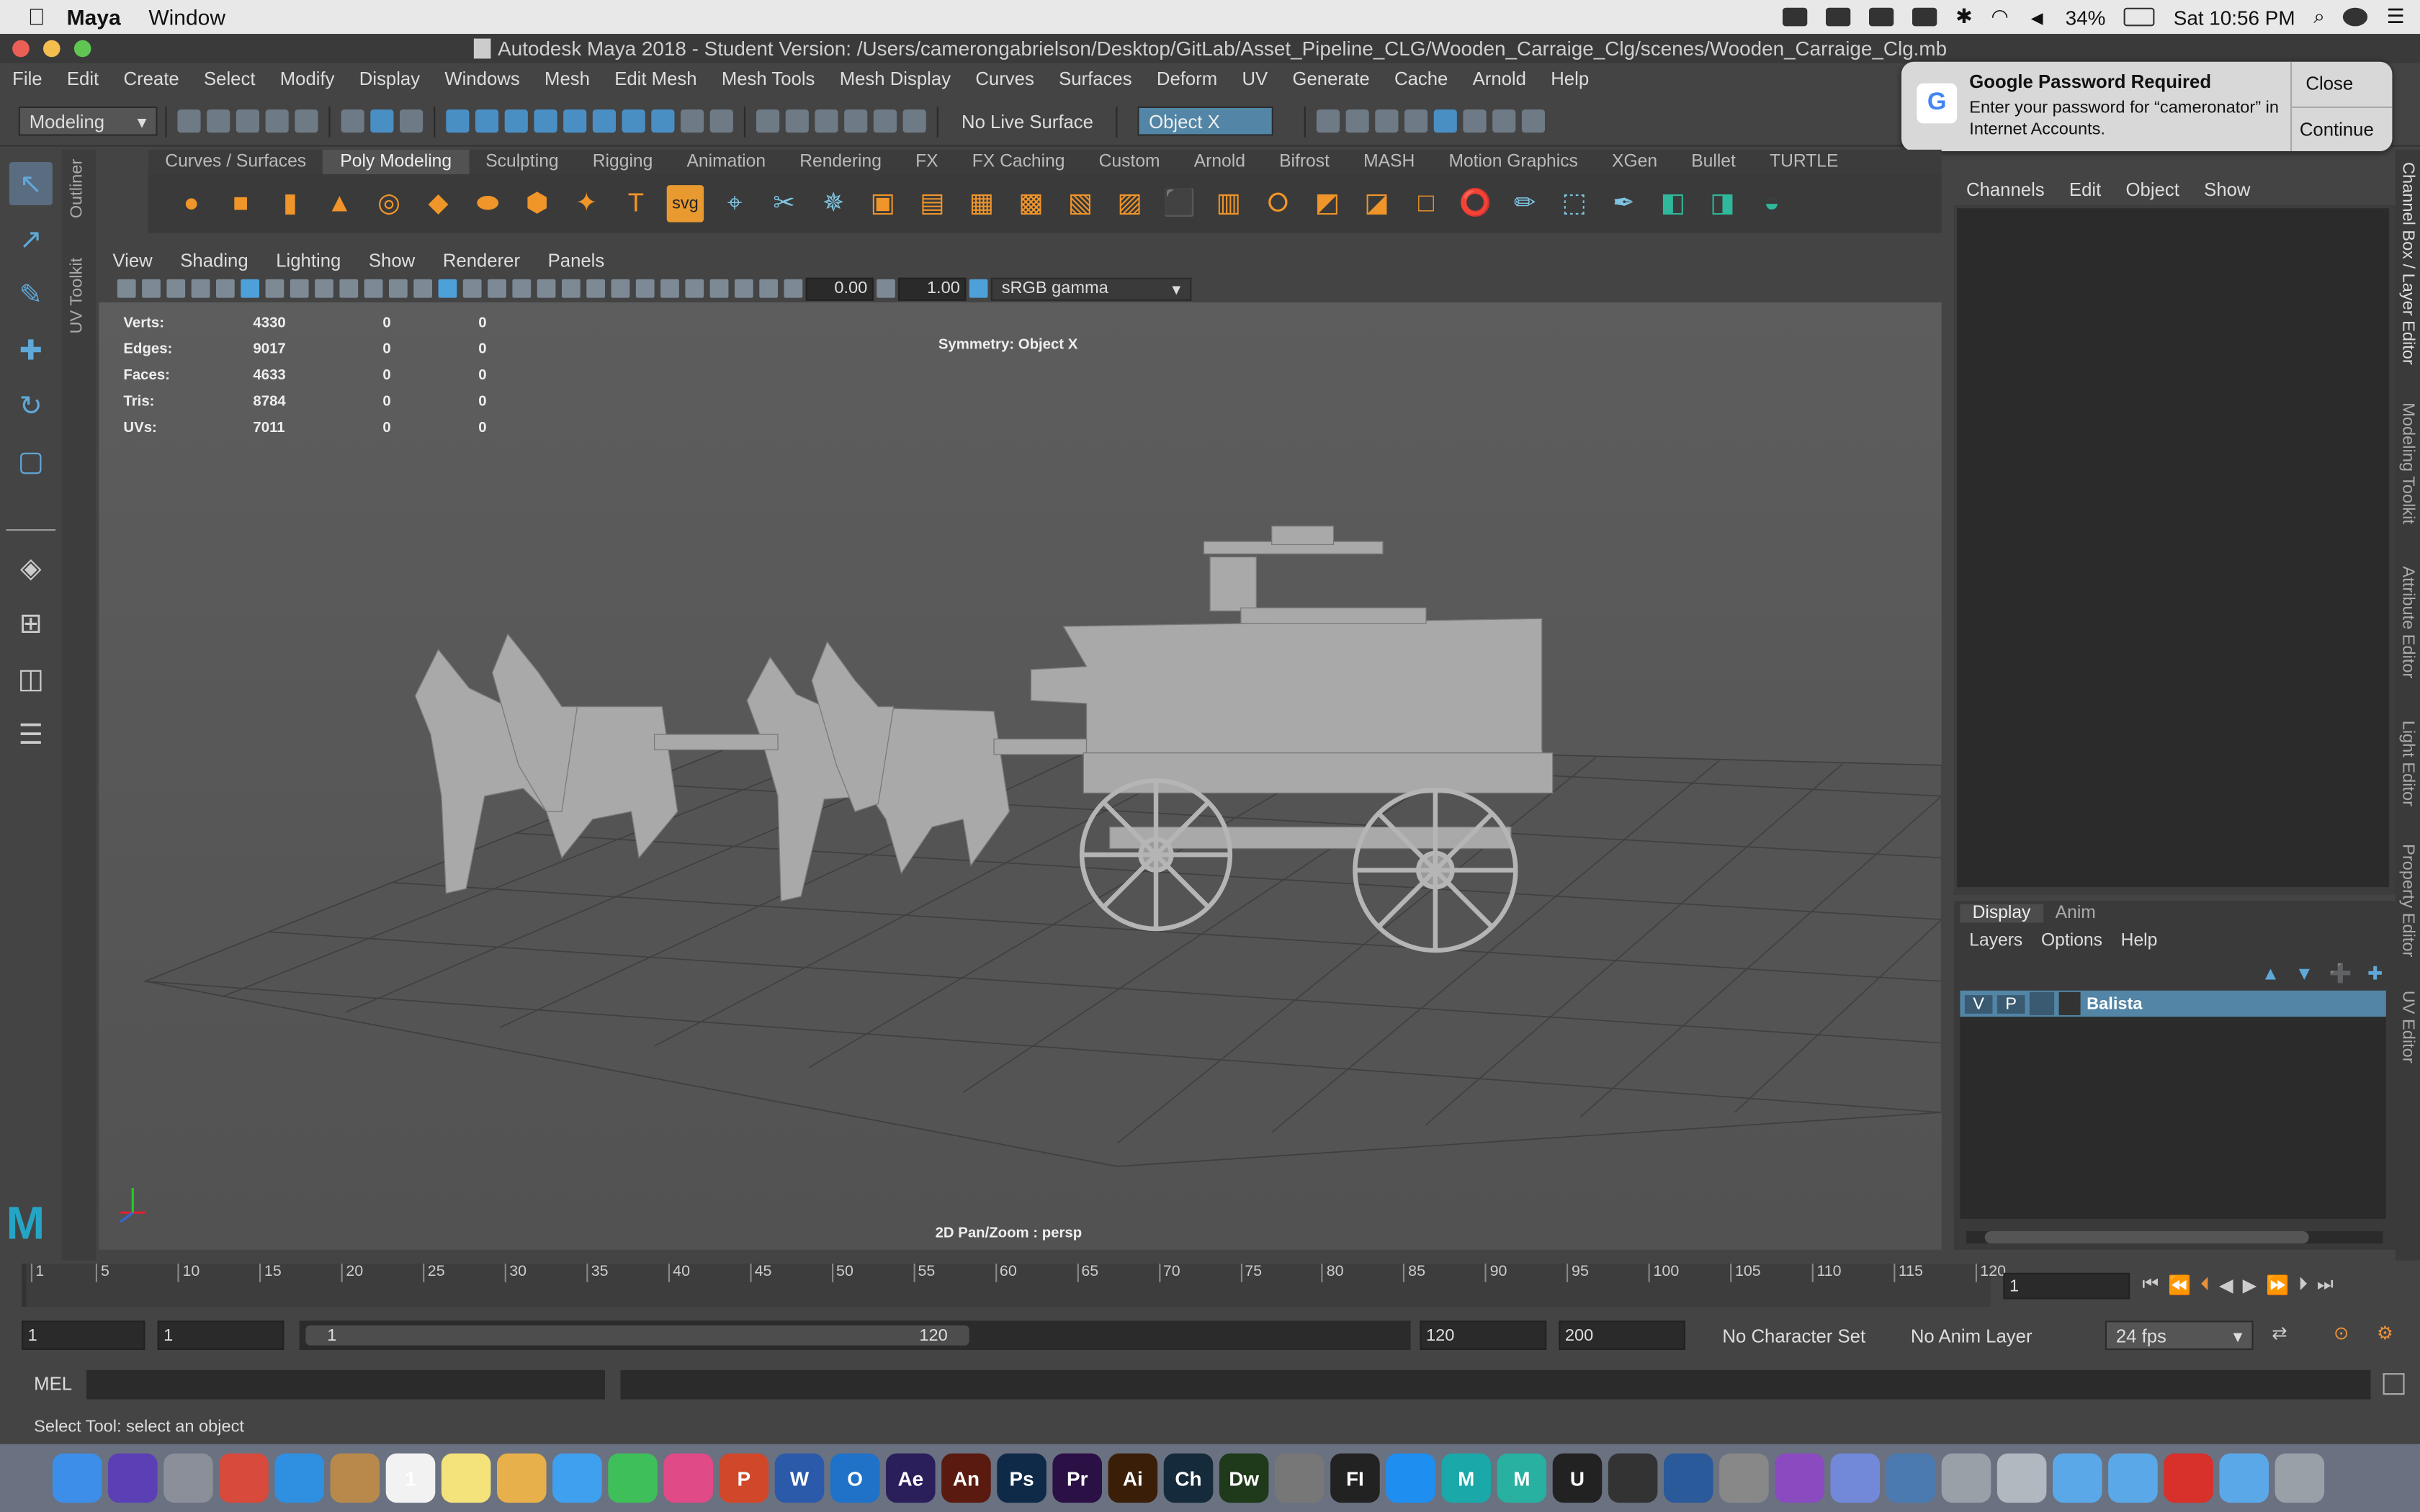 The image size is (2420, 1512). What do you see at coordinates (1475, 121) in the screenshot?
I see `render-setup-icon` at bounding box center [1475, 121].